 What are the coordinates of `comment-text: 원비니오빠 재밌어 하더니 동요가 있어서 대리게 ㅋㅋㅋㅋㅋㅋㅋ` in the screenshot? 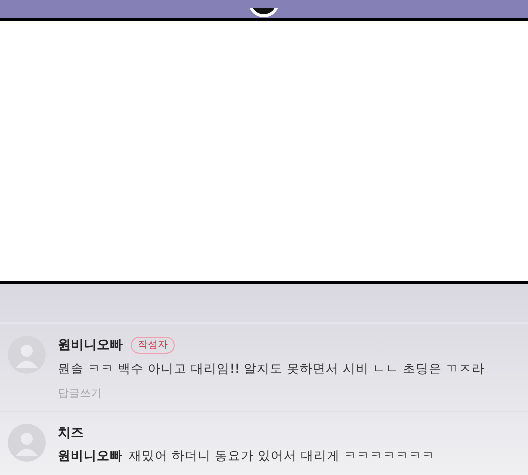 It's located at (246, 456).